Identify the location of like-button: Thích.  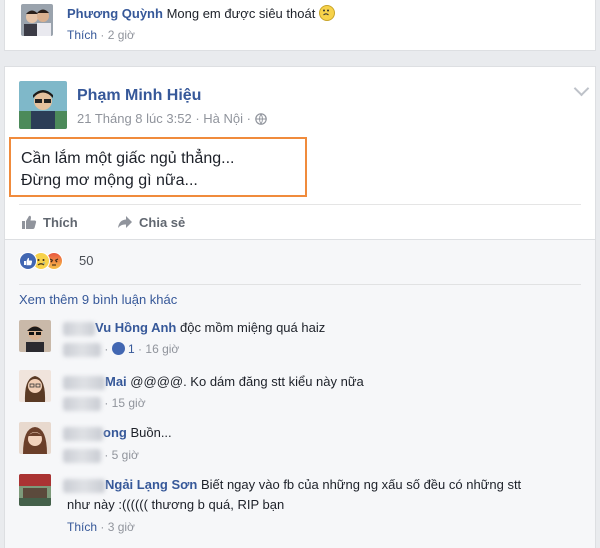
(49, 223).